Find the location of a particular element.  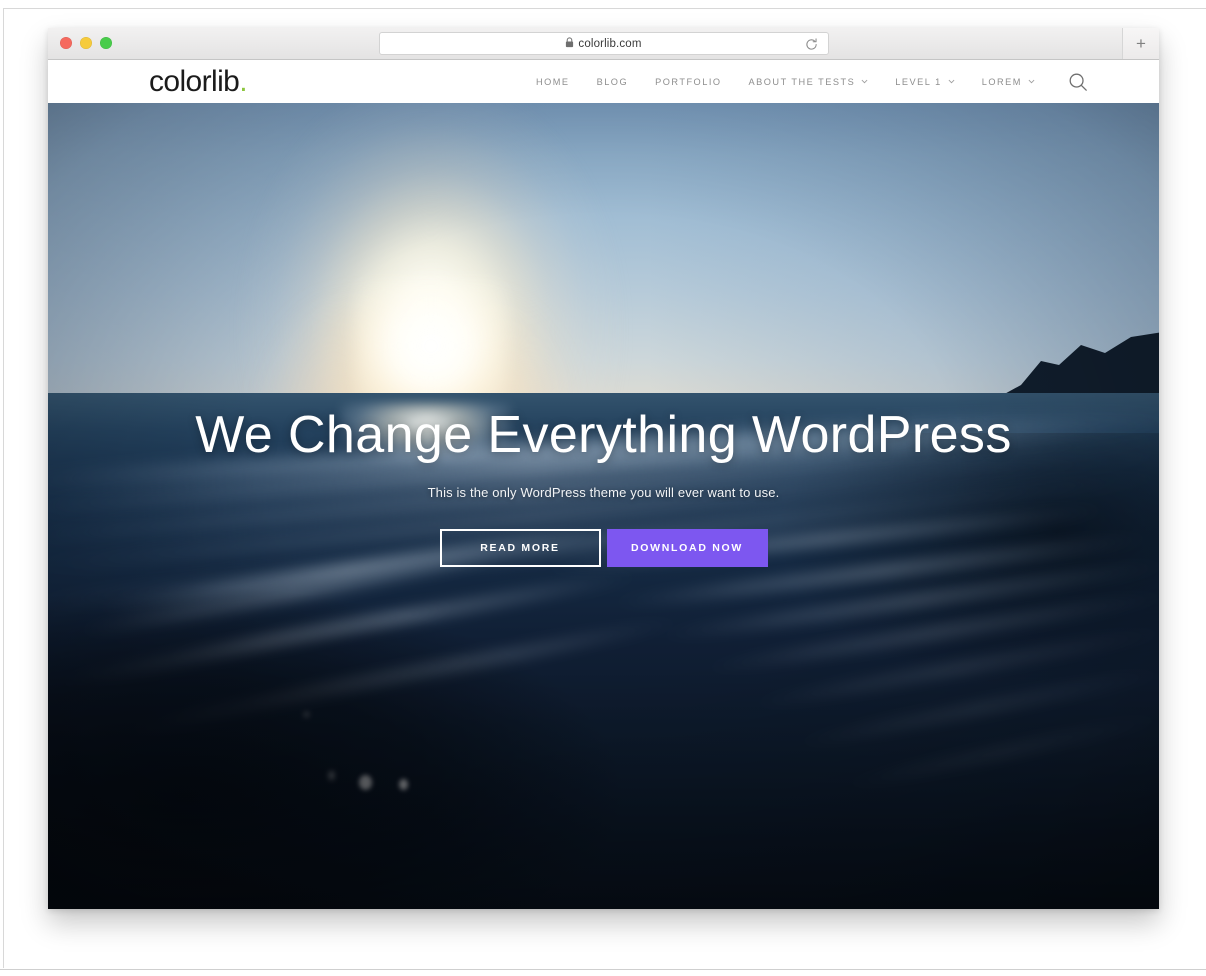

nav-item-level-1: LEVEL 1 is located at coordinates (925, 81).